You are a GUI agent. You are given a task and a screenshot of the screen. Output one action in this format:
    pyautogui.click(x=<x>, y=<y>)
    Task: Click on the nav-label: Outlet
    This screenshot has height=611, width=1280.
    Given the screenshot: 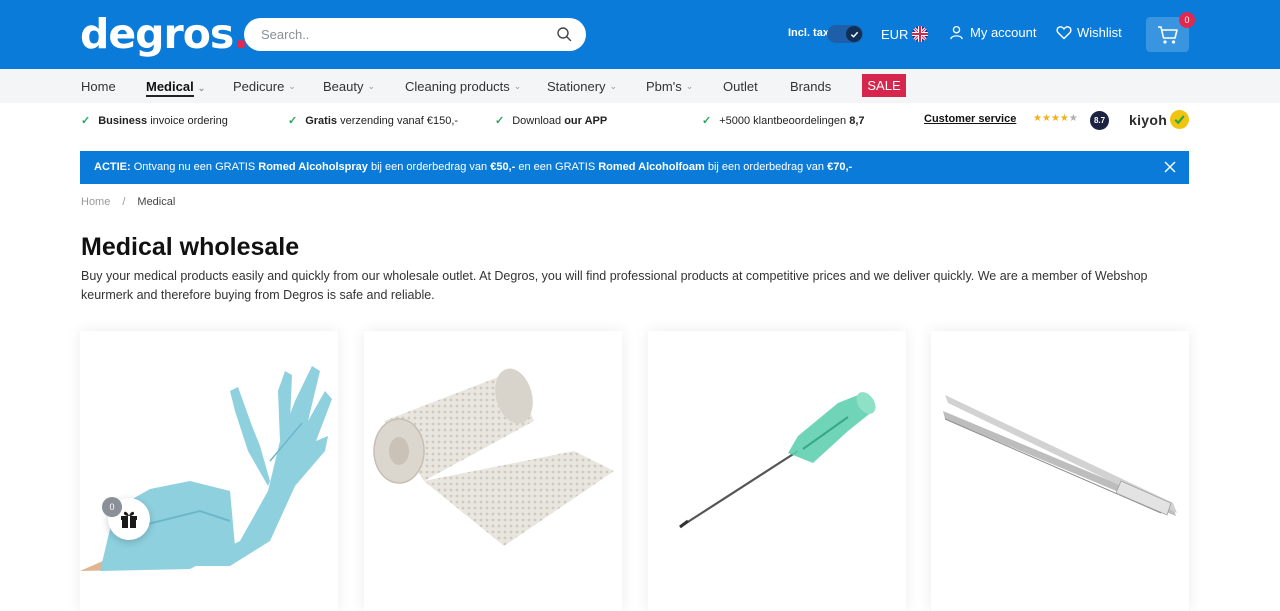 What is the action you would take?
    pyautogui.click(x=740, y=86)
    